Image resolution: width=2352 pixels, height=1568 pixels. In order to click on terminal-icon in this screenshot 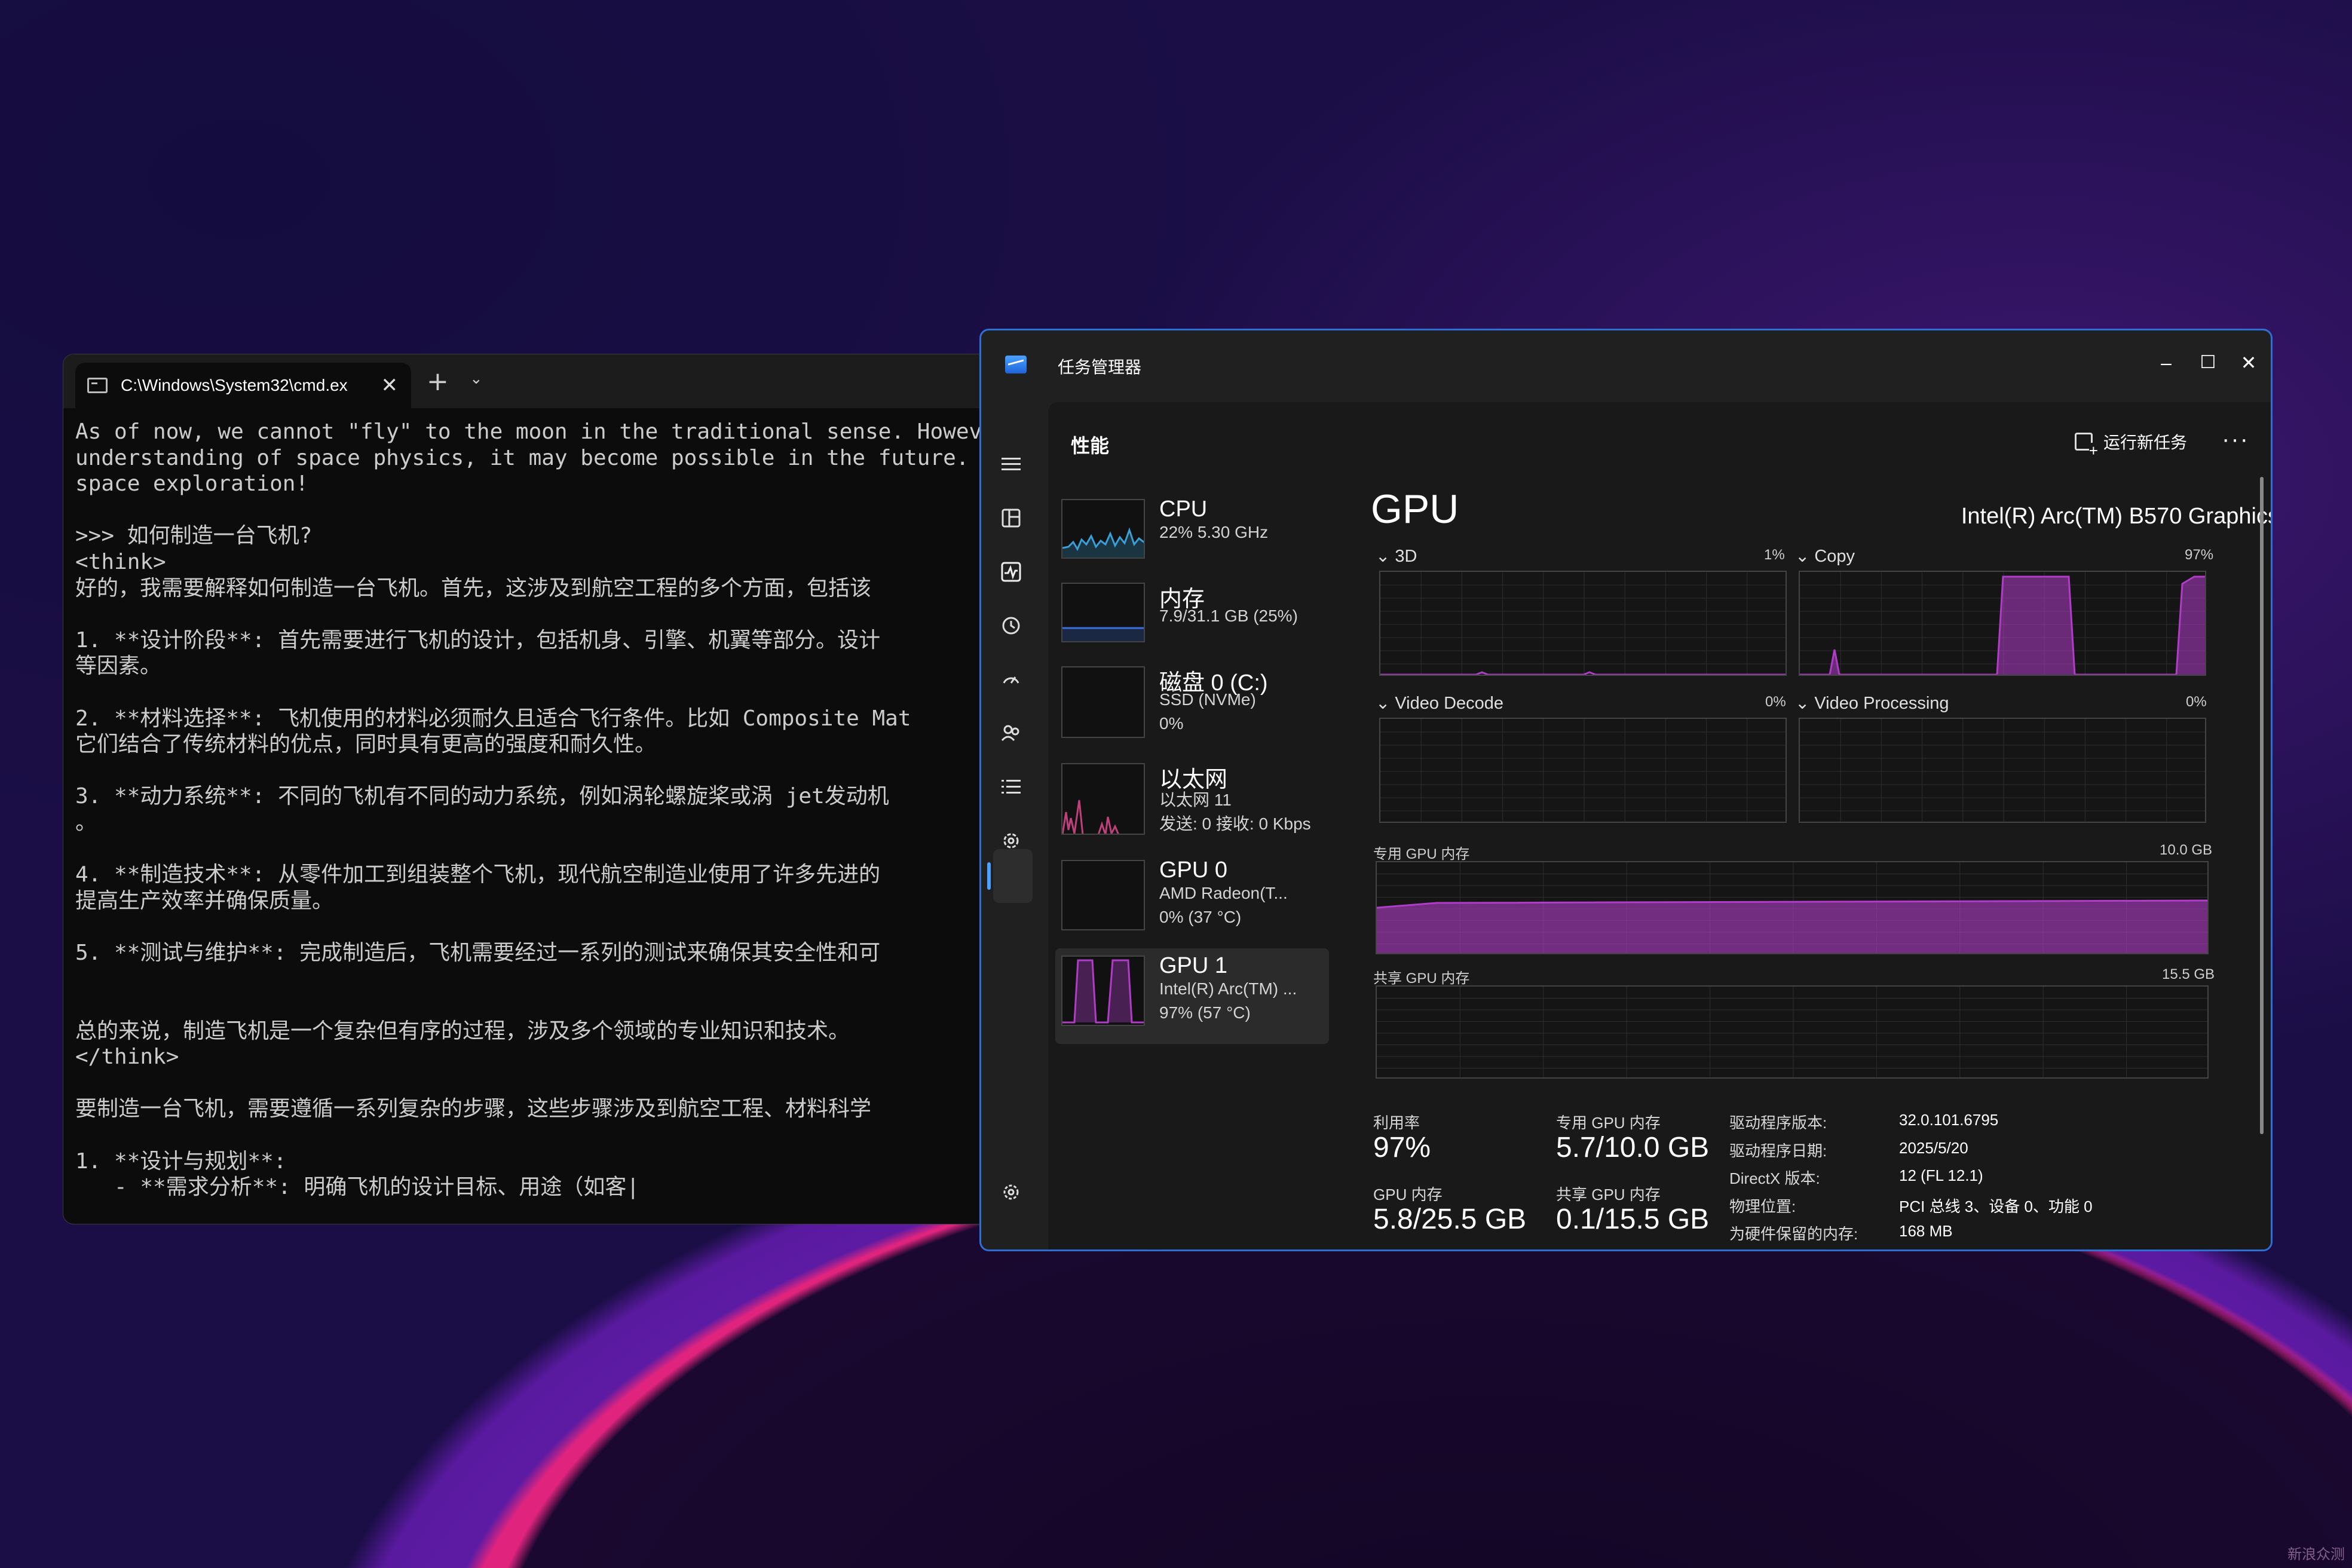, I will do `click(98, 386)`.